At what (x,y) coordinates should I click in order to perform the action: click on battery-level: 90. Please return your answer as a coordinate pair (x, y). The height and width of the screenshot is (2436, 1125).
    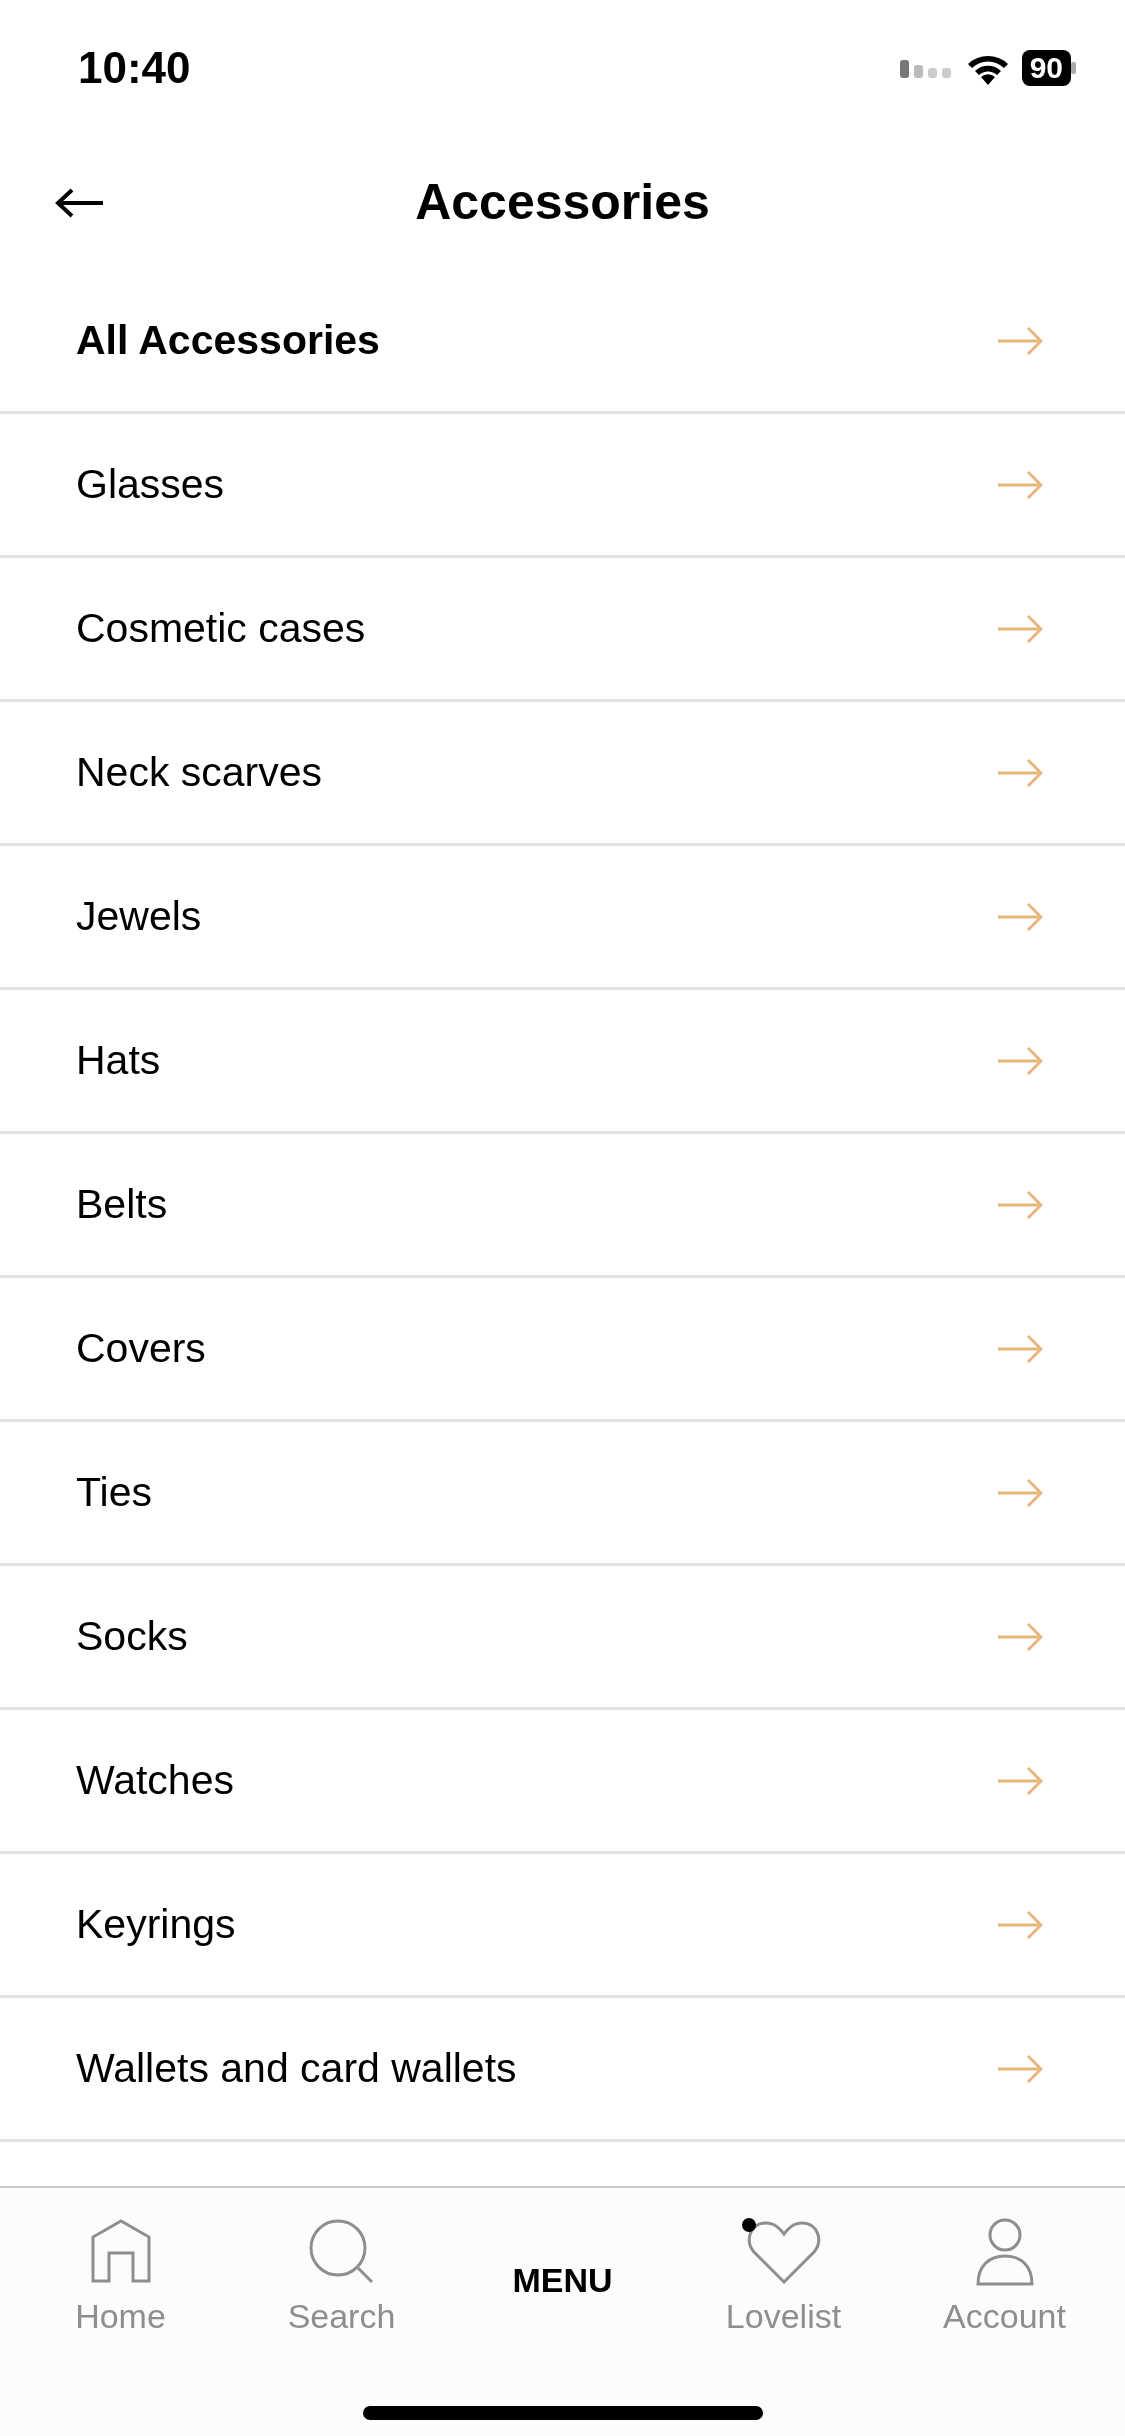
    Looking at the image, I should click on (1046, 67).